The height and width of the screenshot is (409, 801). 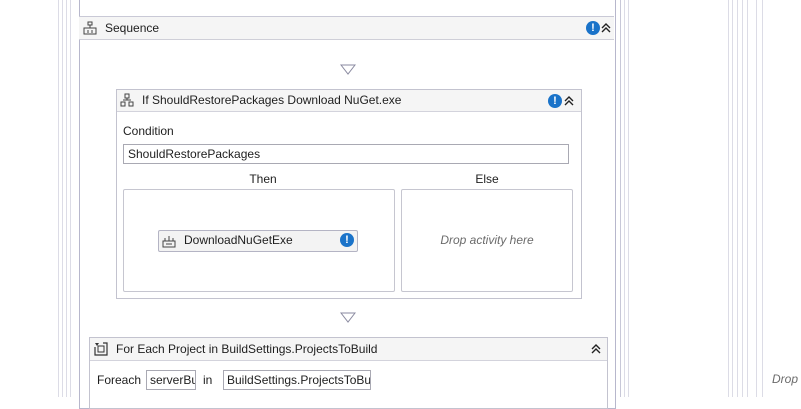 What do you see at coordinates (171, 380) in the screenshot?
I see `foreach-item-input: serverBu` at bounding box center [171, 380].